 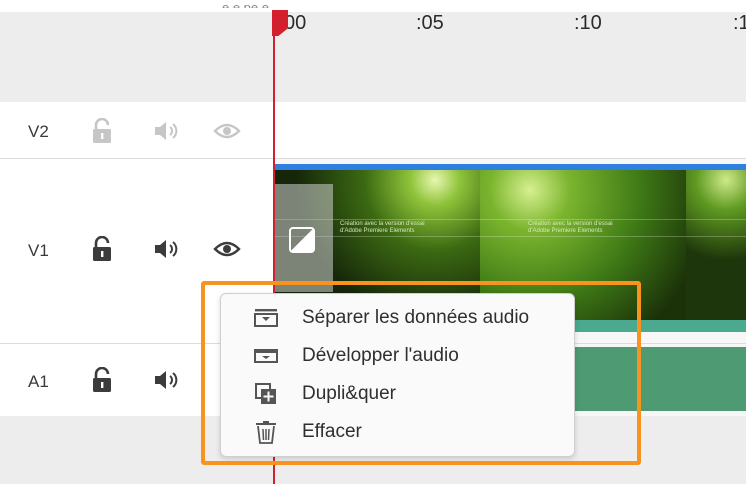 I want to click on ruler-tick-05: :05, so click(x=430, y=23).